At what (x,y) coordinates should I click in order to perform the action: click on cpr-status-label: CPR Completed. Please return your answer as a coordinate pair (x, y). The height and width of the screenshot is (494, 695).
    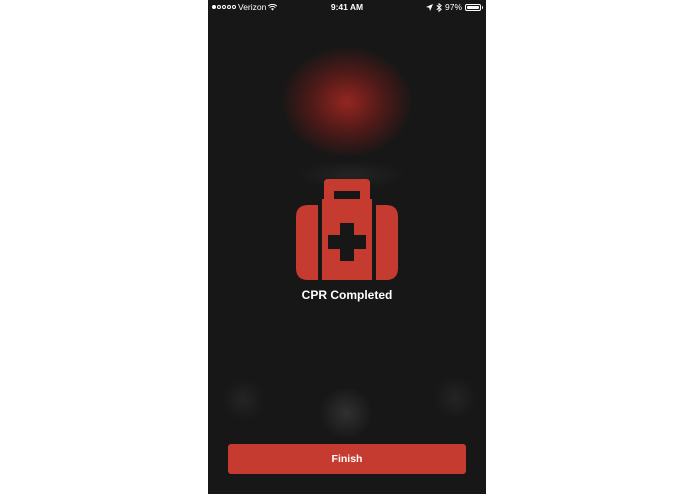
    Looking at the image, I should click on (347, 295).